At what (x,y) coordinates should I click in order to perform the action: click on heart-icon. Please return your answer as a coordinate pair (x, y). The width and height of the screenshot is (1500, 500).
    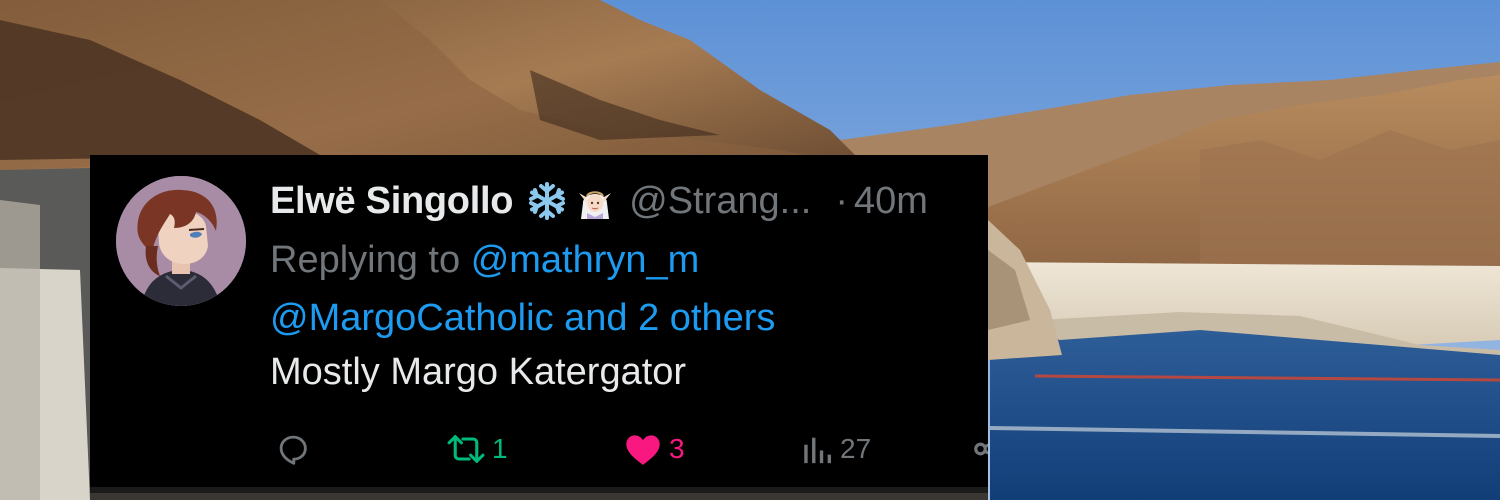
    Looking at the image, I should click on (643, 450).